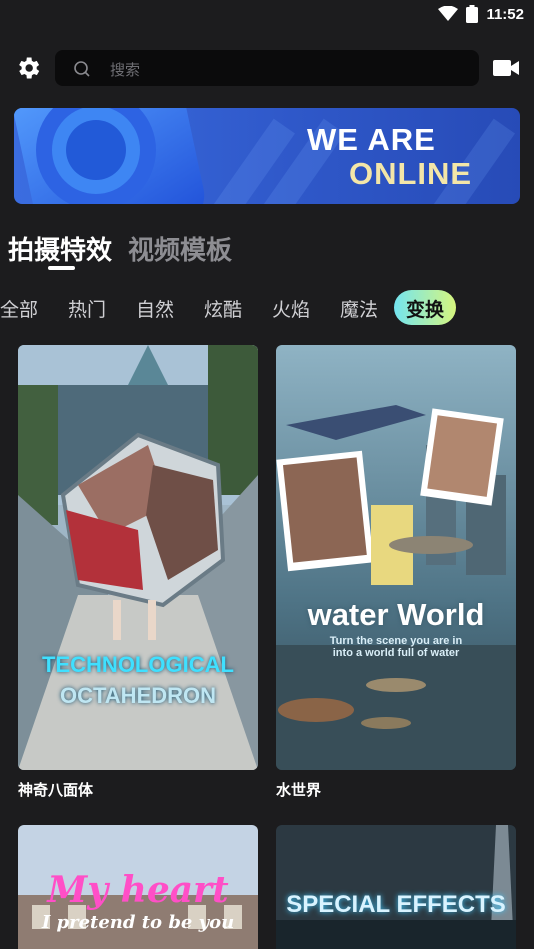 The width and height of the screenshot is (534, 949). What do you see at coordinates (505, 14) in the screenshot?
I see `status-time: 11:52` at bounding box center [505, 14].